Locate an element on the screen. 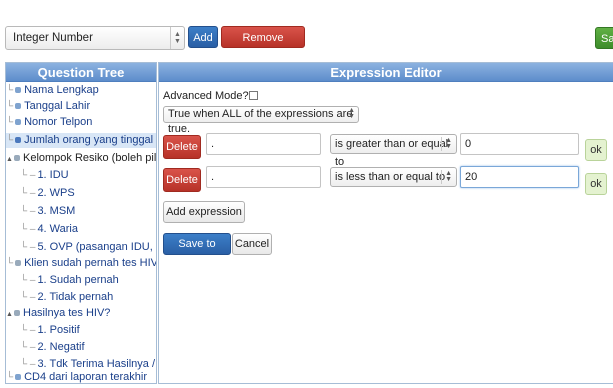  tree-item: └ Tanggal Lahir is located at coordinates (48, 106).